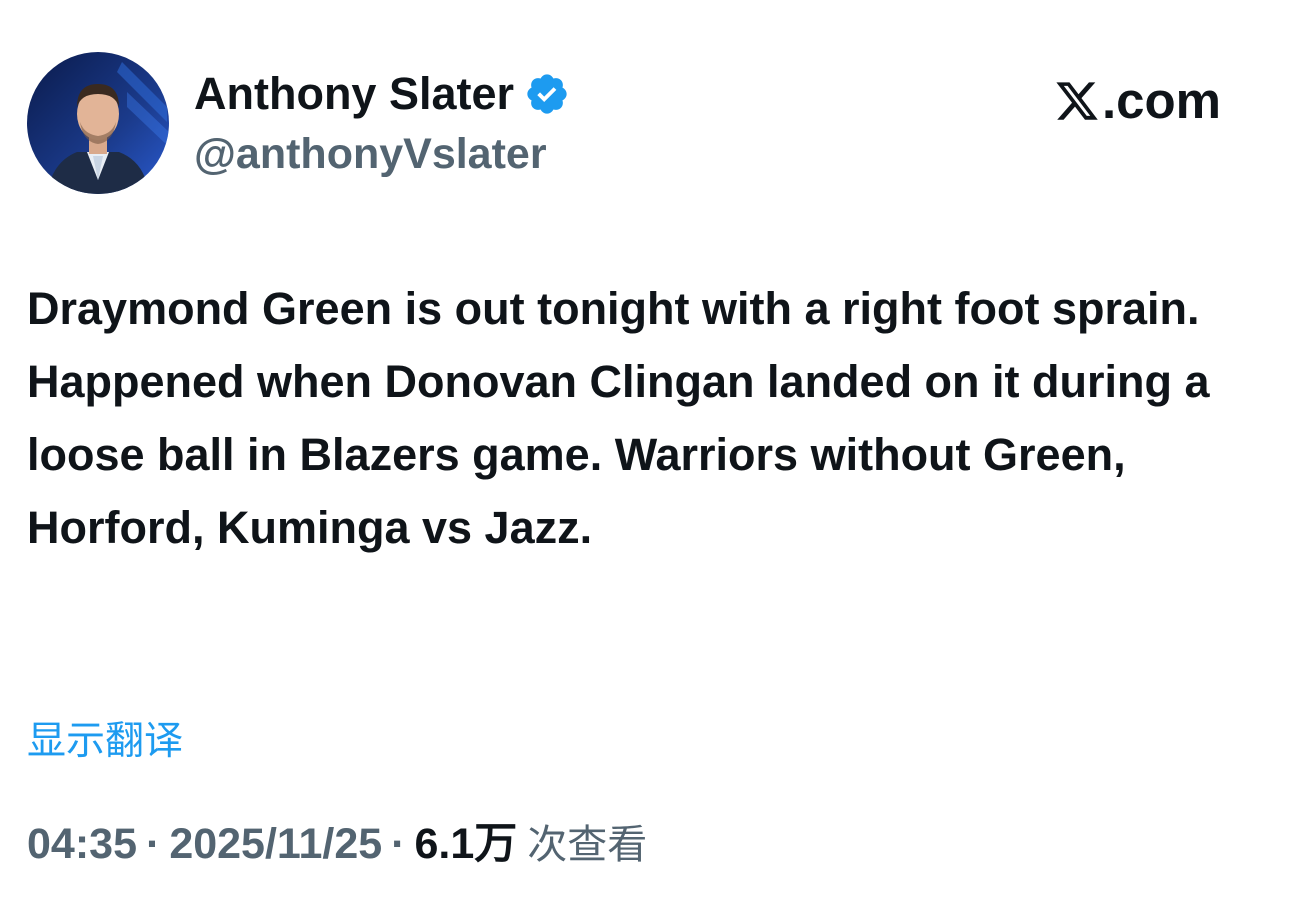  Describe the element at coordinates (587, 845) in the screenshot. I see `views-label: 次查看` at that location.